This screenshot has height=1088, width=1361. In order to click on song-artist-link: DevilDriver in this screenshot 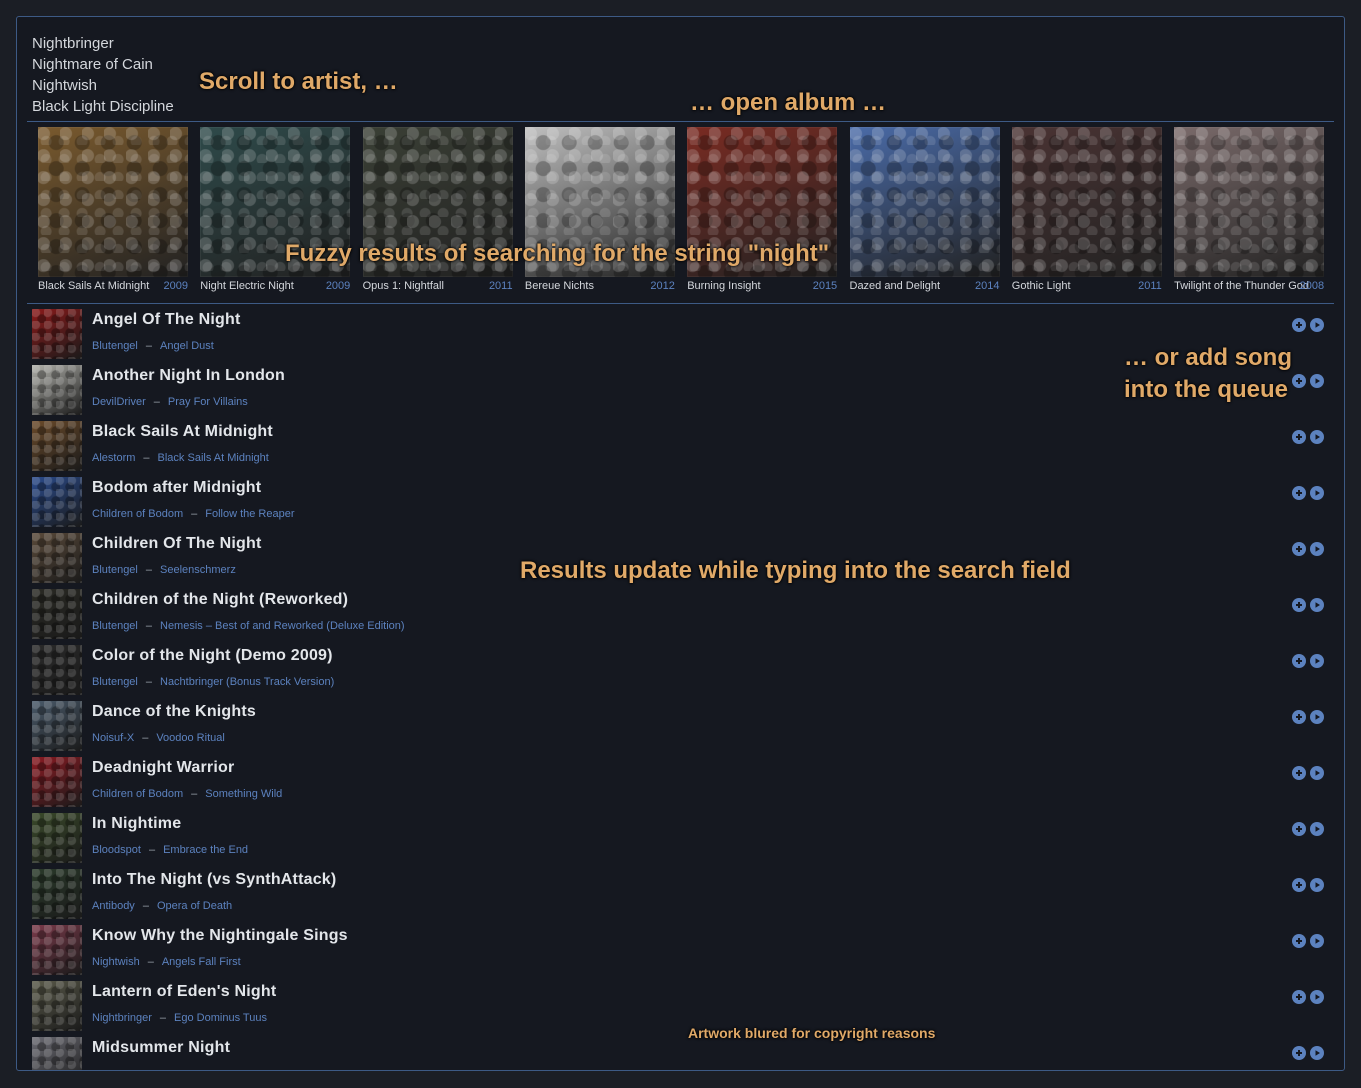, I will do `click(119, 402)`.